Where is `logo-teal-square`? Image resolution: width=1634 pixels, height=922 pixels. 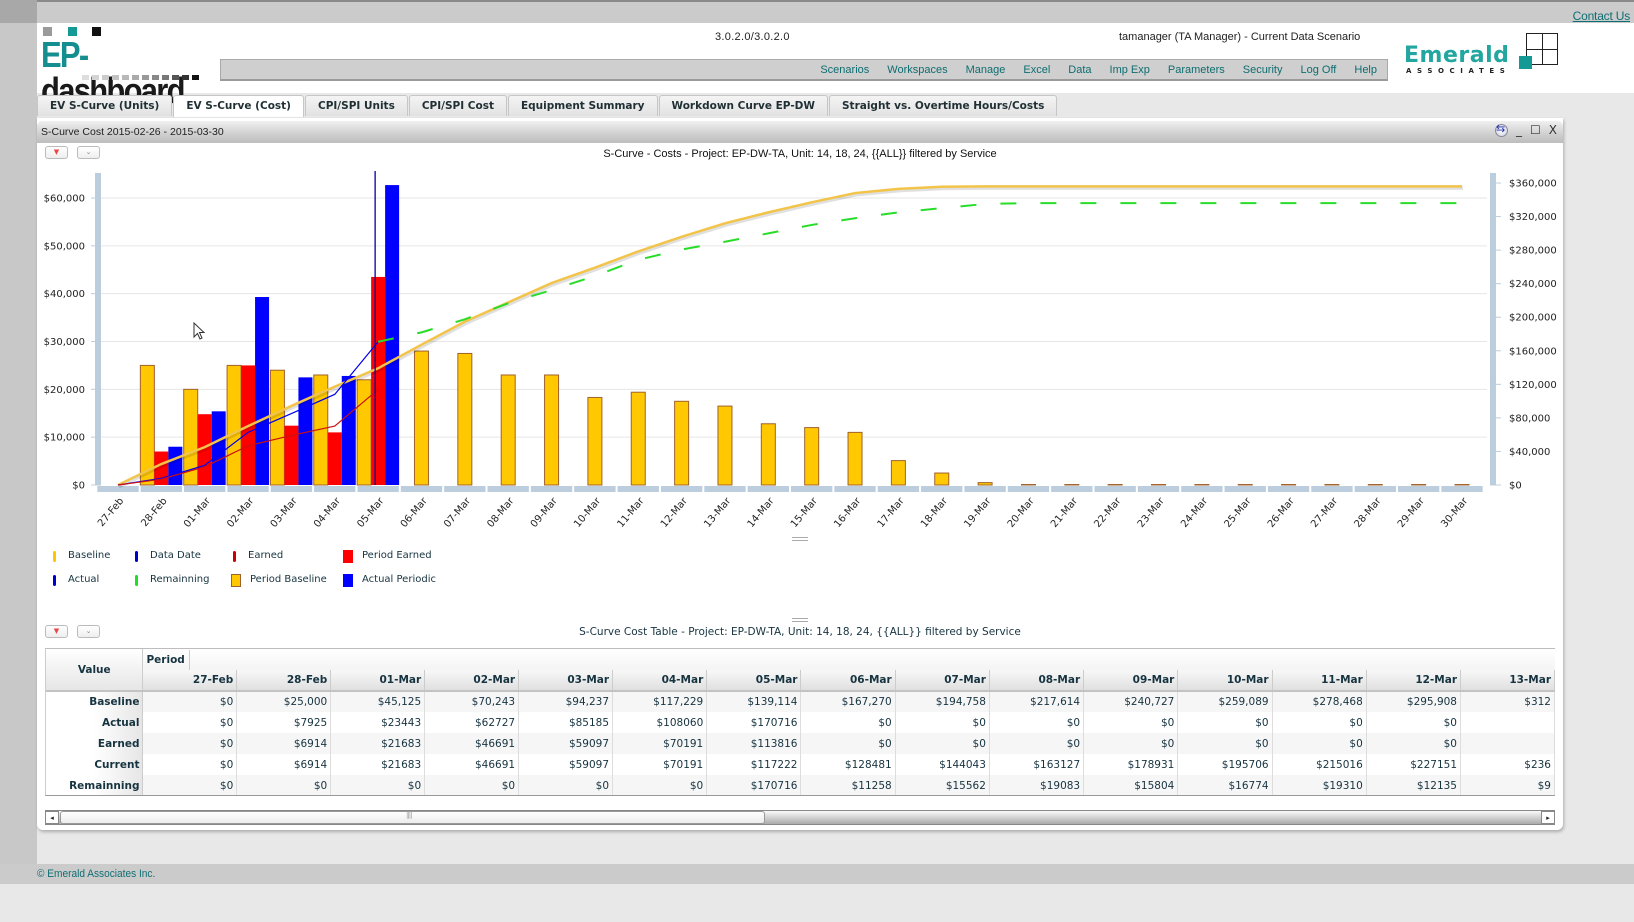 logo-teal-square is located at coordinates (1525, 62).